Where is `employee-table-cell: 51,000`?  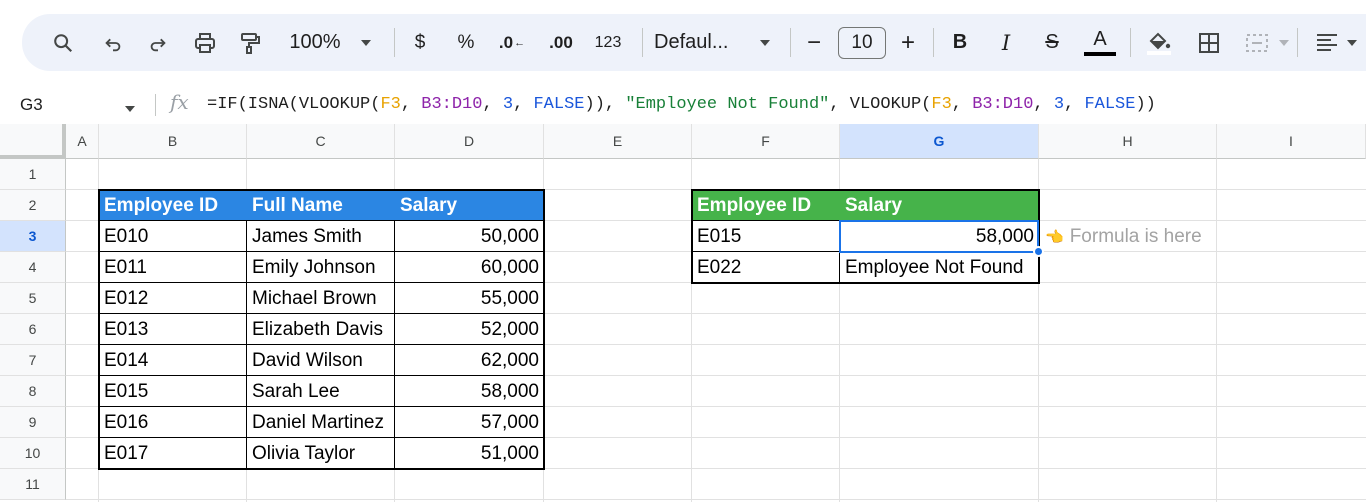 employee-table-cell: 51,000 is located at coordinates (469, 453).